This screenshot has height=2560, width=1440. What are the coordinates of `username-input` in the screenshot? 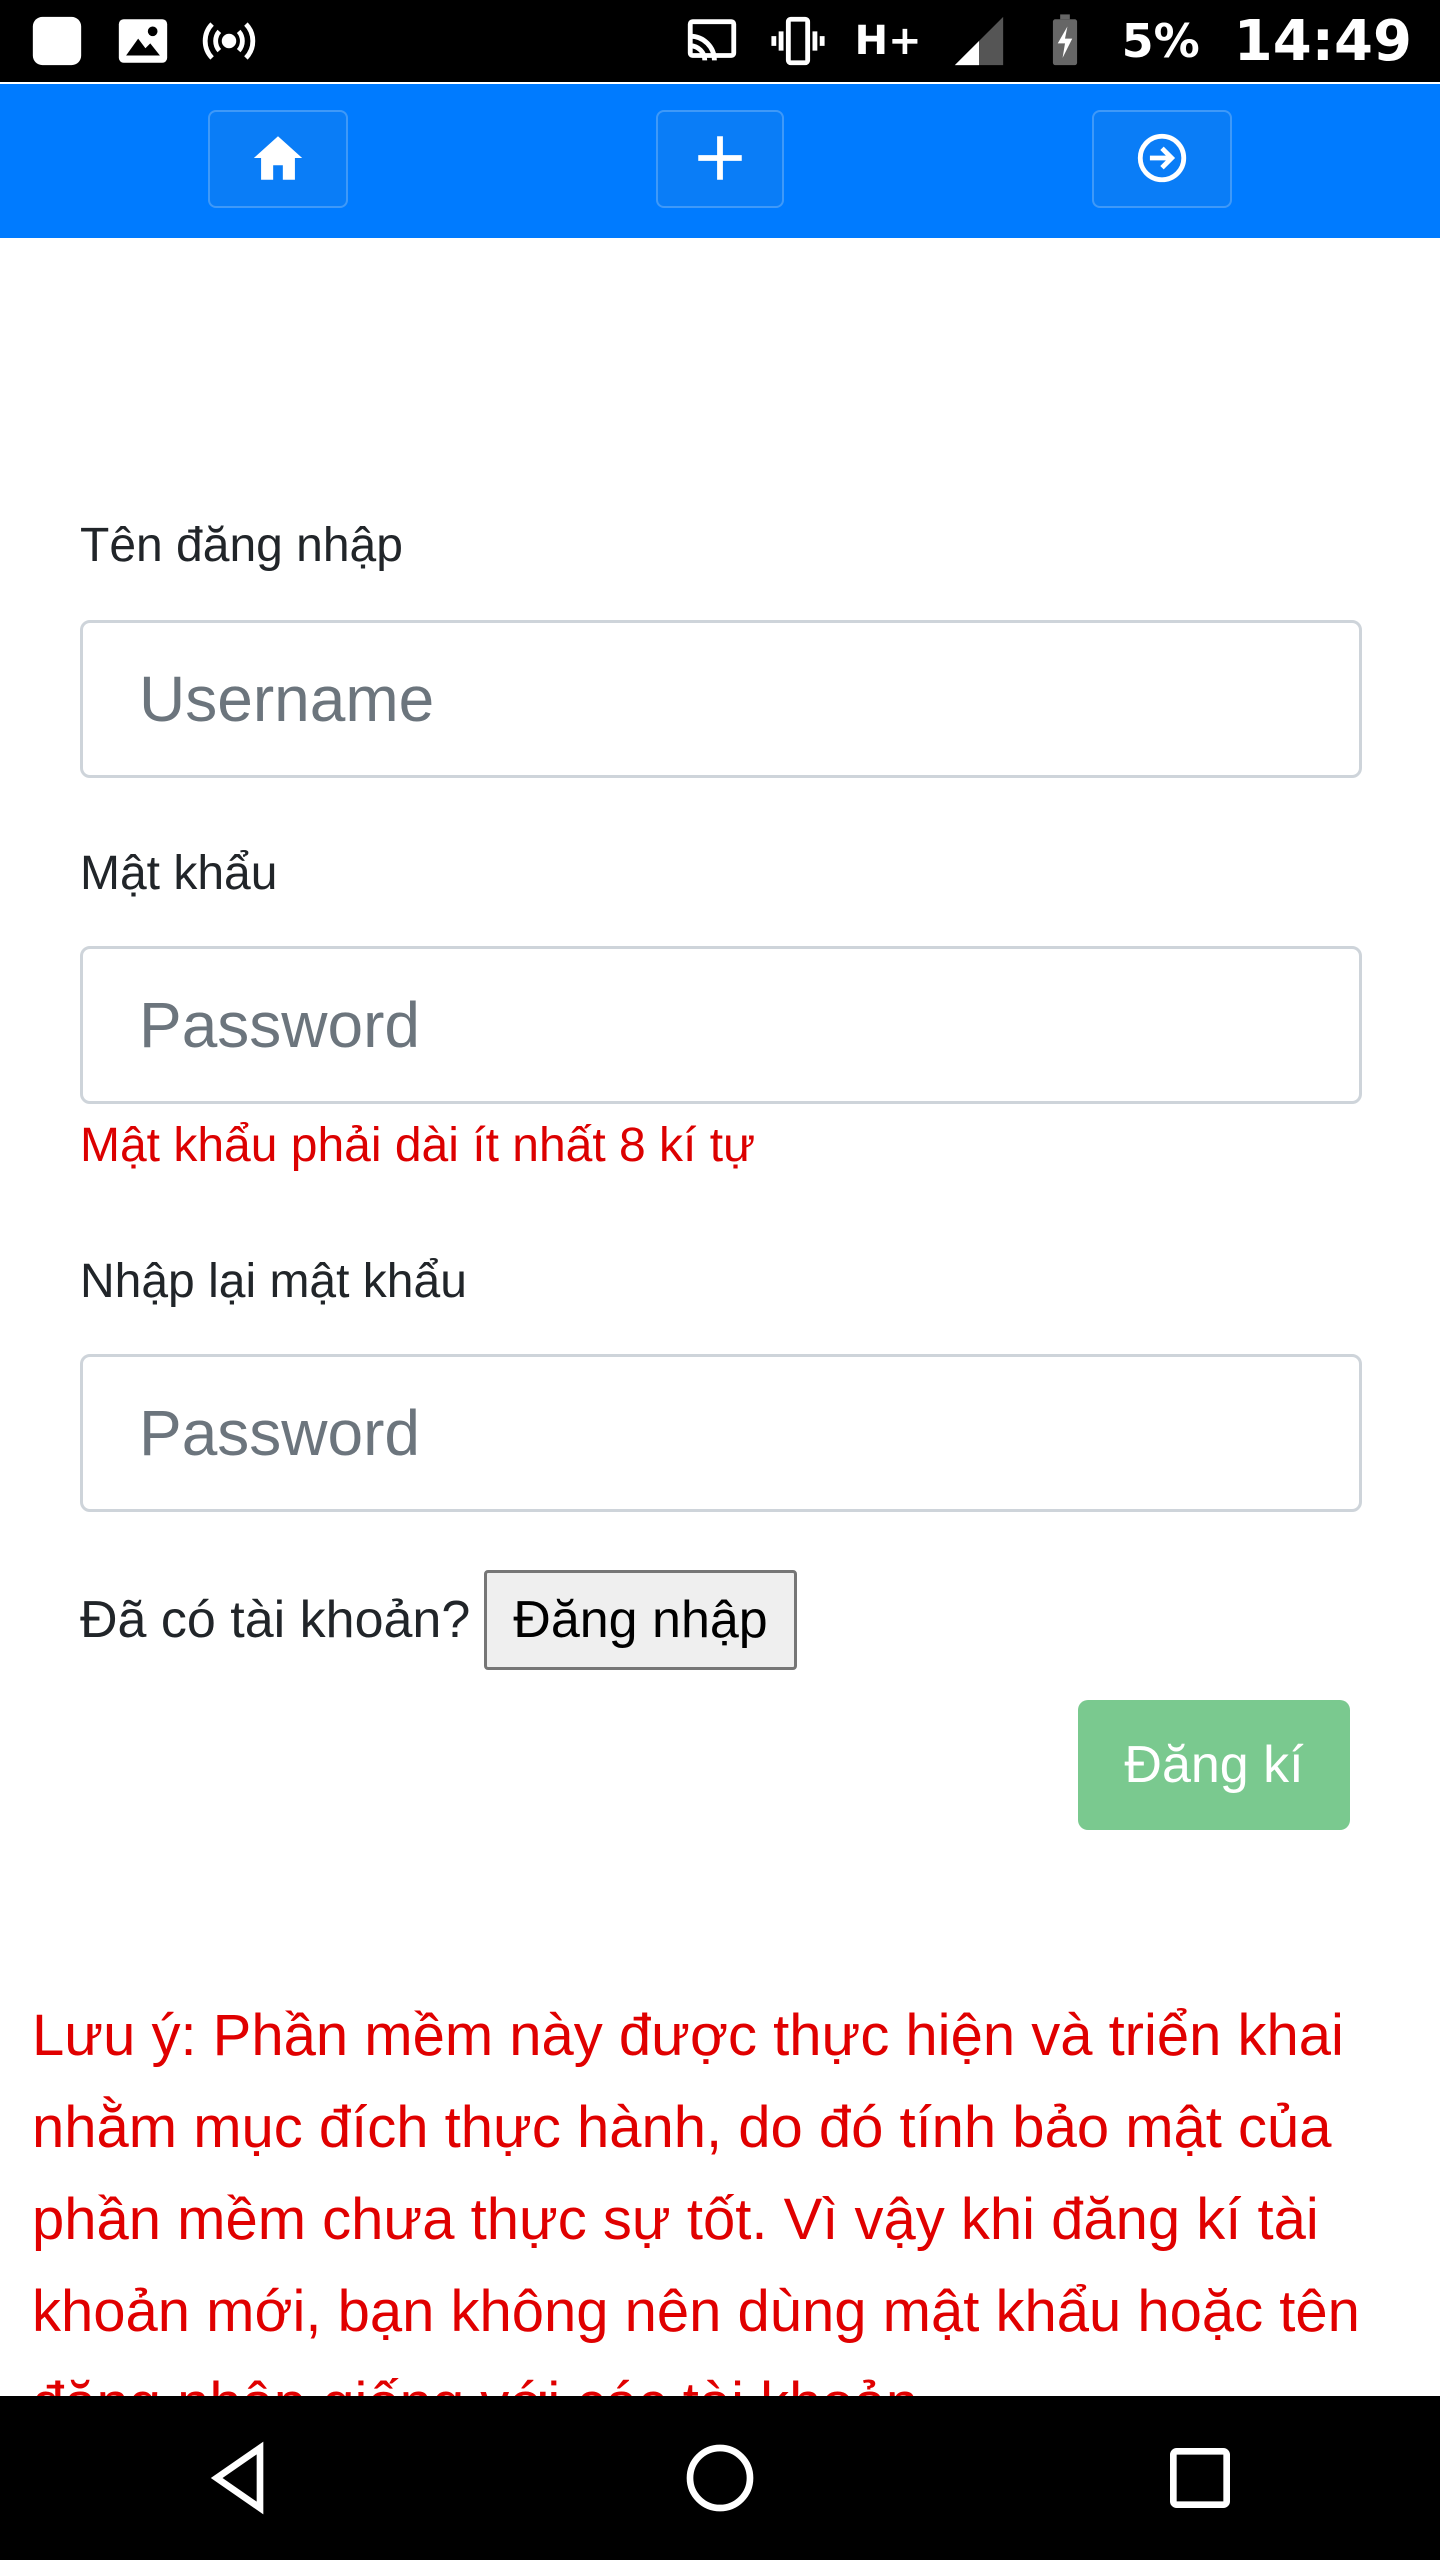 It's located at (721, 699).